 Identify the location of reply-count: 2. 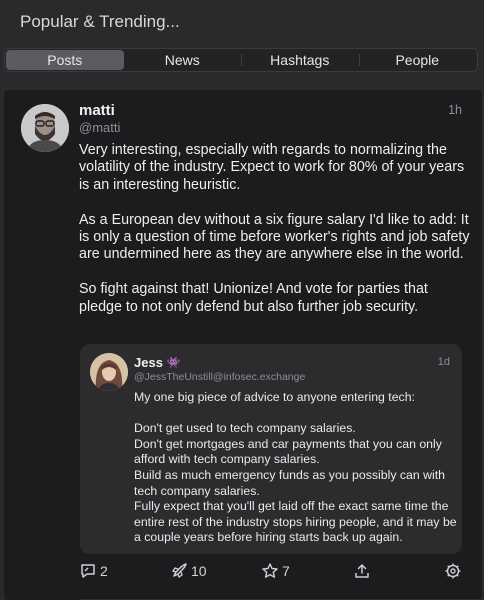
(104, 571).